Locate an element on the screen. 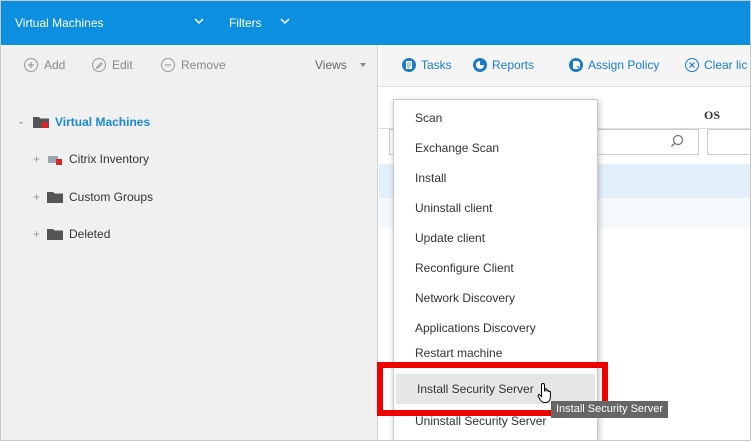 The width and height of the screenshot is (751, 441). reports-label: Reports is located at coordinates (513, 65).